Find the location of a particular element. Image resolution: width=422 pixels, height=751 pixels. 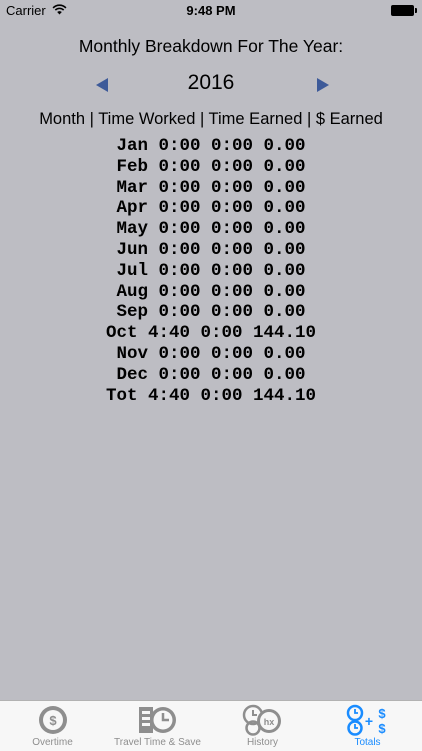

svg-text: hx is located at coordinates (268, 722).